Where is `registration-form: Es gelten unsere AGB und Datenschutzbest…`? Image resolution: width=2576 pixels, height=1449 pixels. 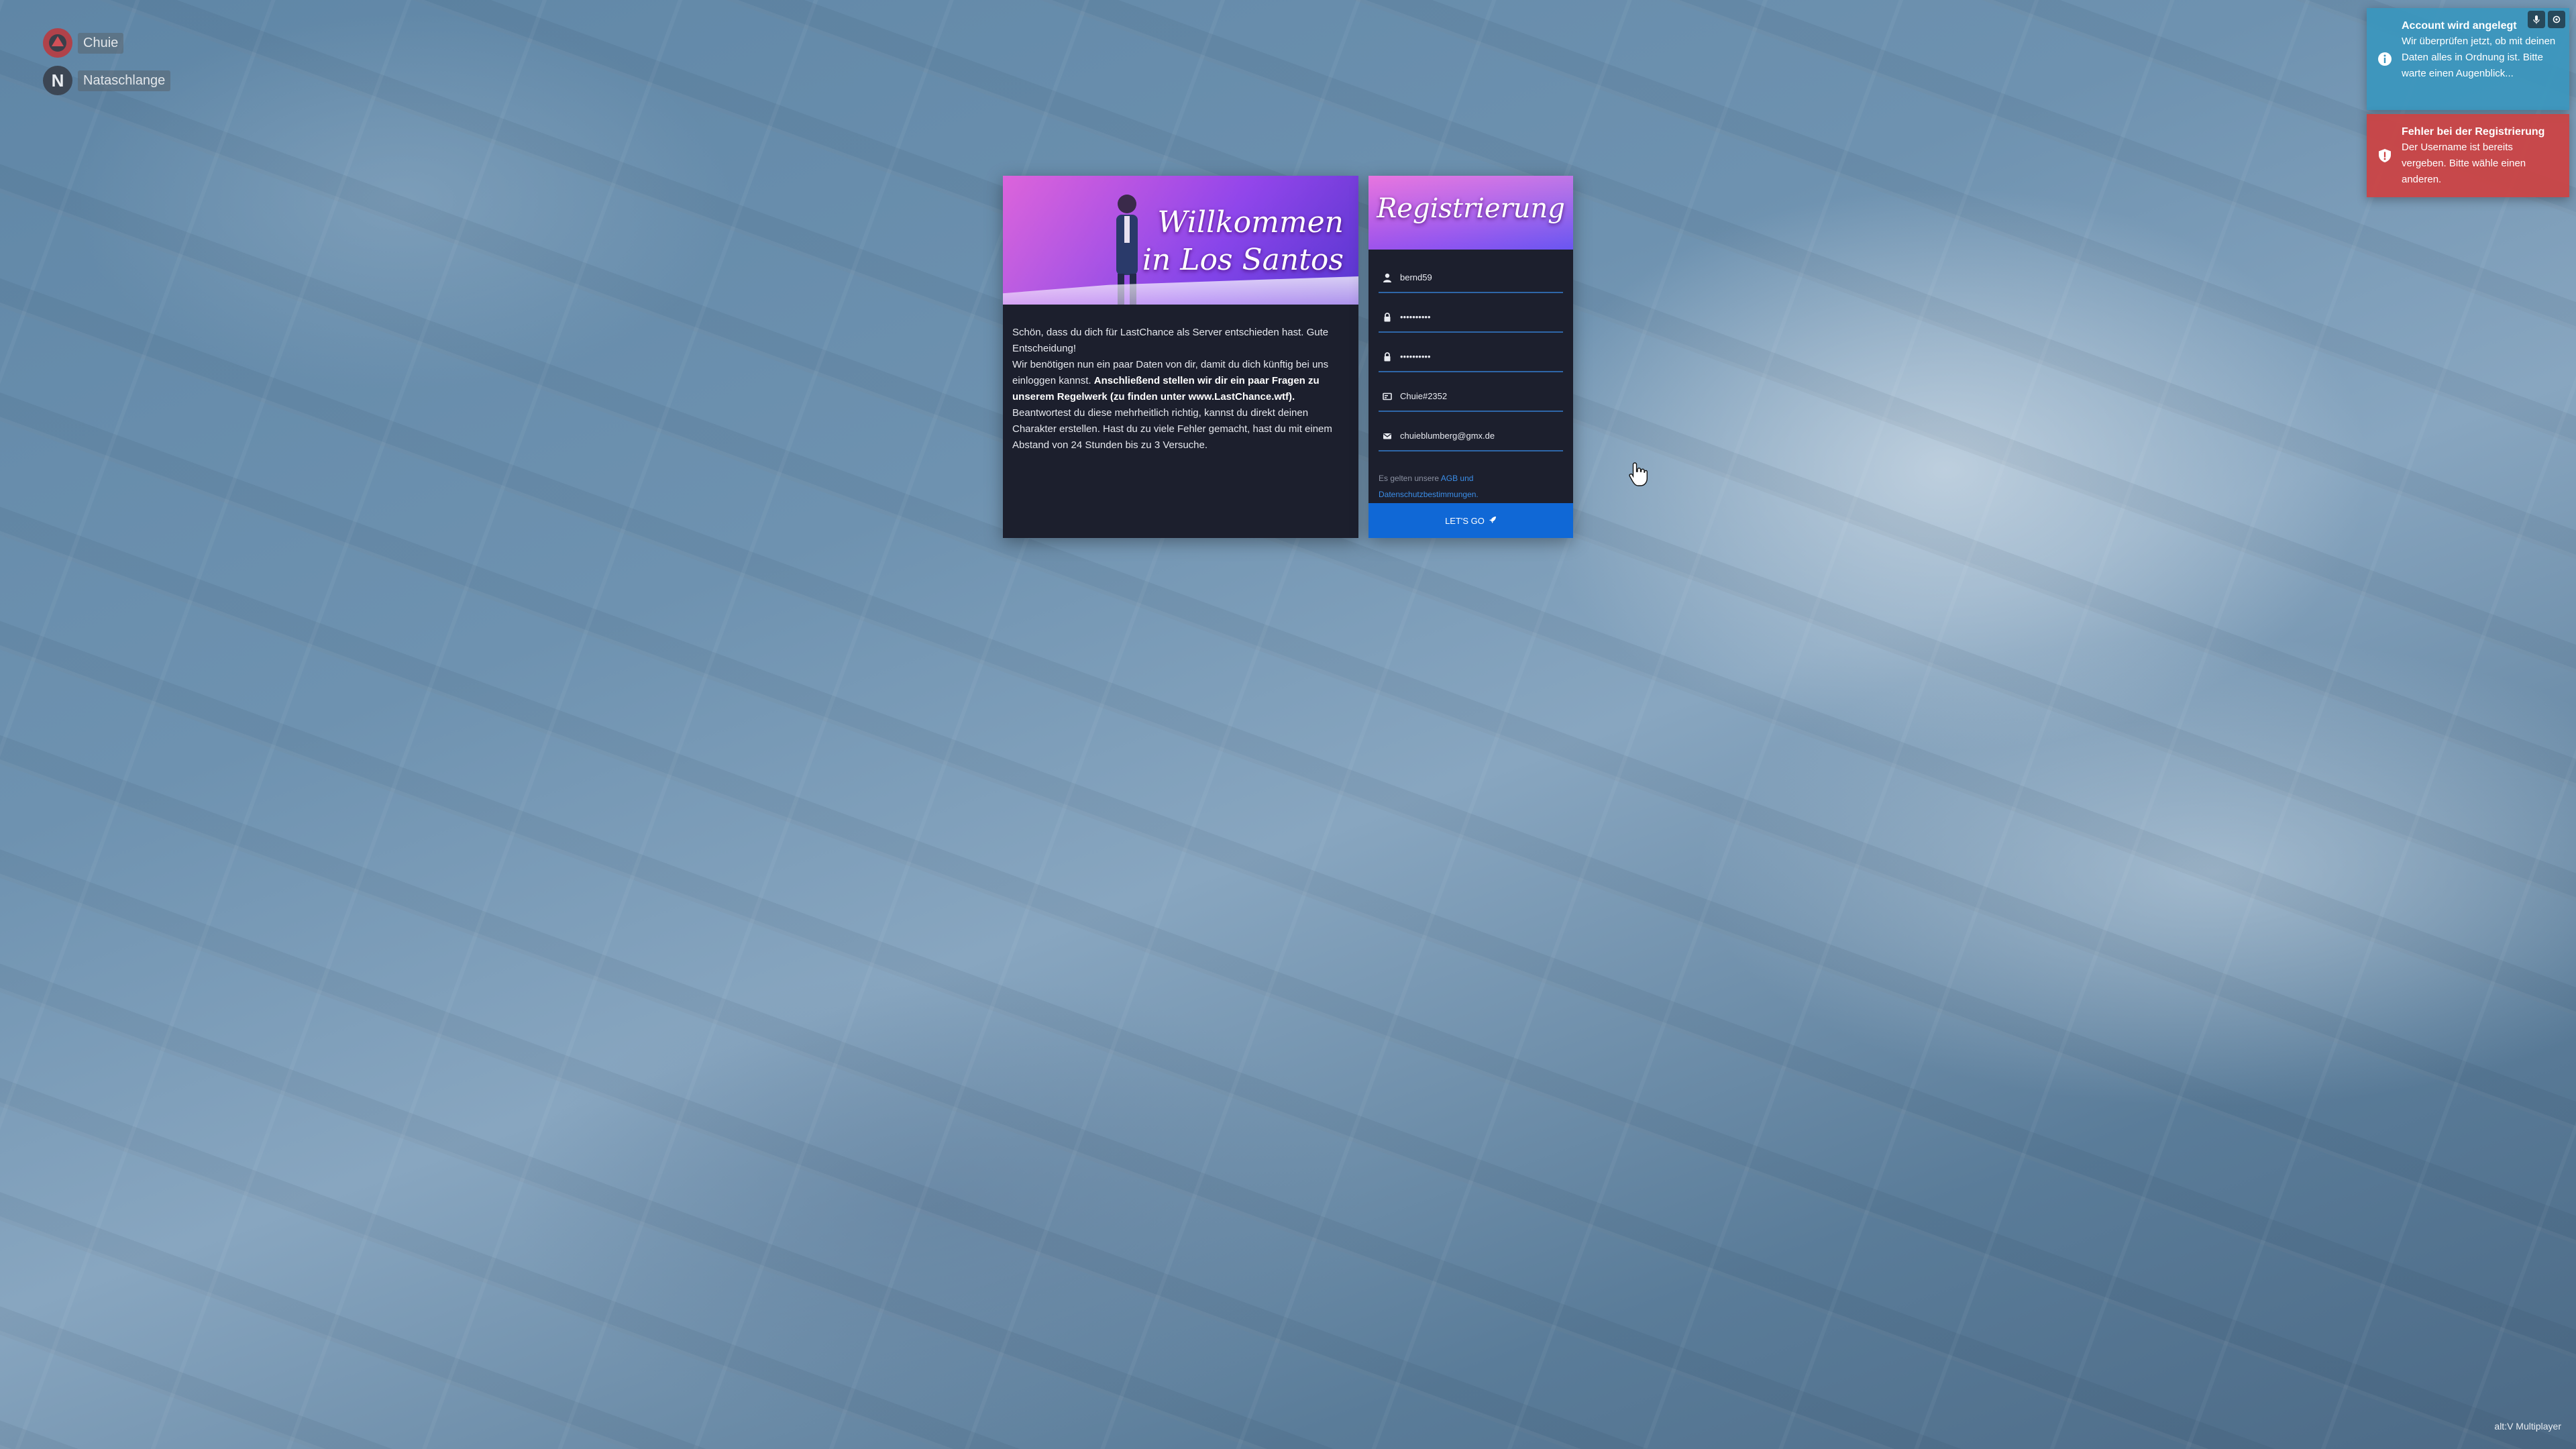 registration-form: Es gelten unsere AGB und Datenschutzbest… is located at coordinates (1470, 376).